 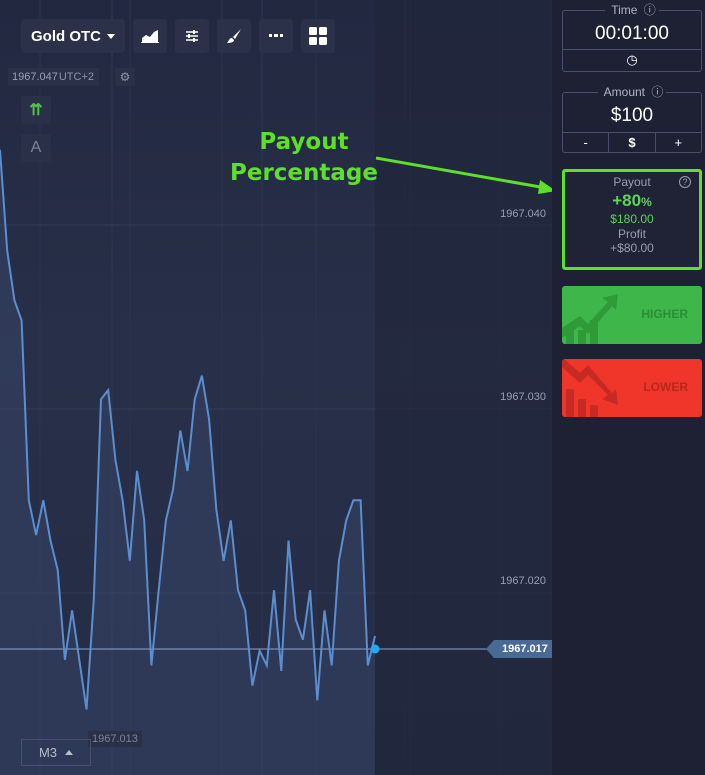 I want to click on drawing-button, so click(x=234, y=36).